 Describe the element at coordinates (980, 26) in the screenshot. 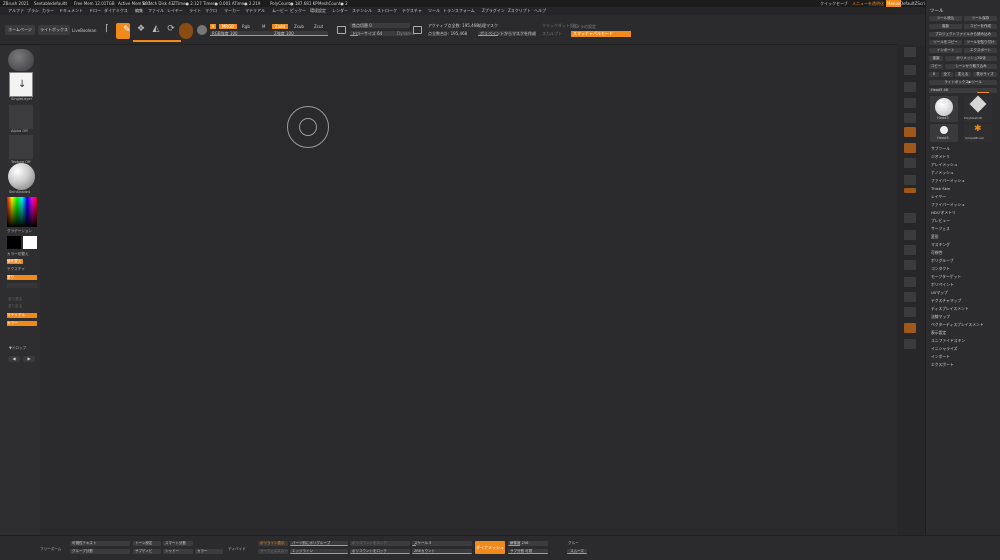

I see `make-copy-button: コピーを作成` at that location.